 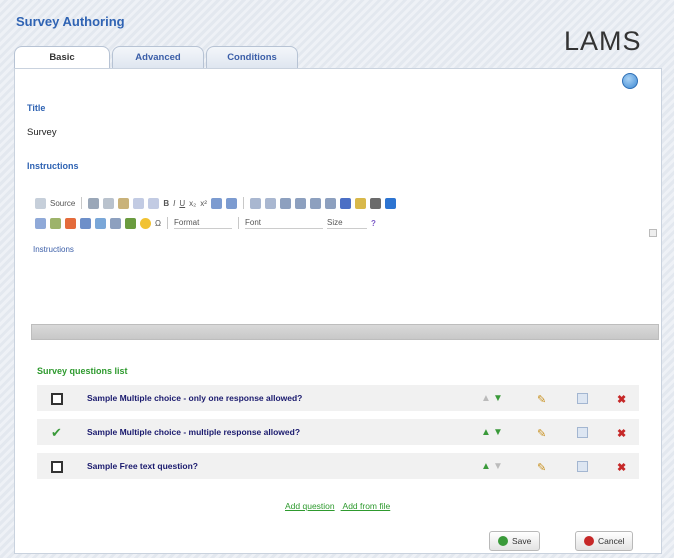 What do you see at coordinates (367, 506) in the screenshot?
I see `add-from-file-link: Add from file` at bounding box center [367, 506].